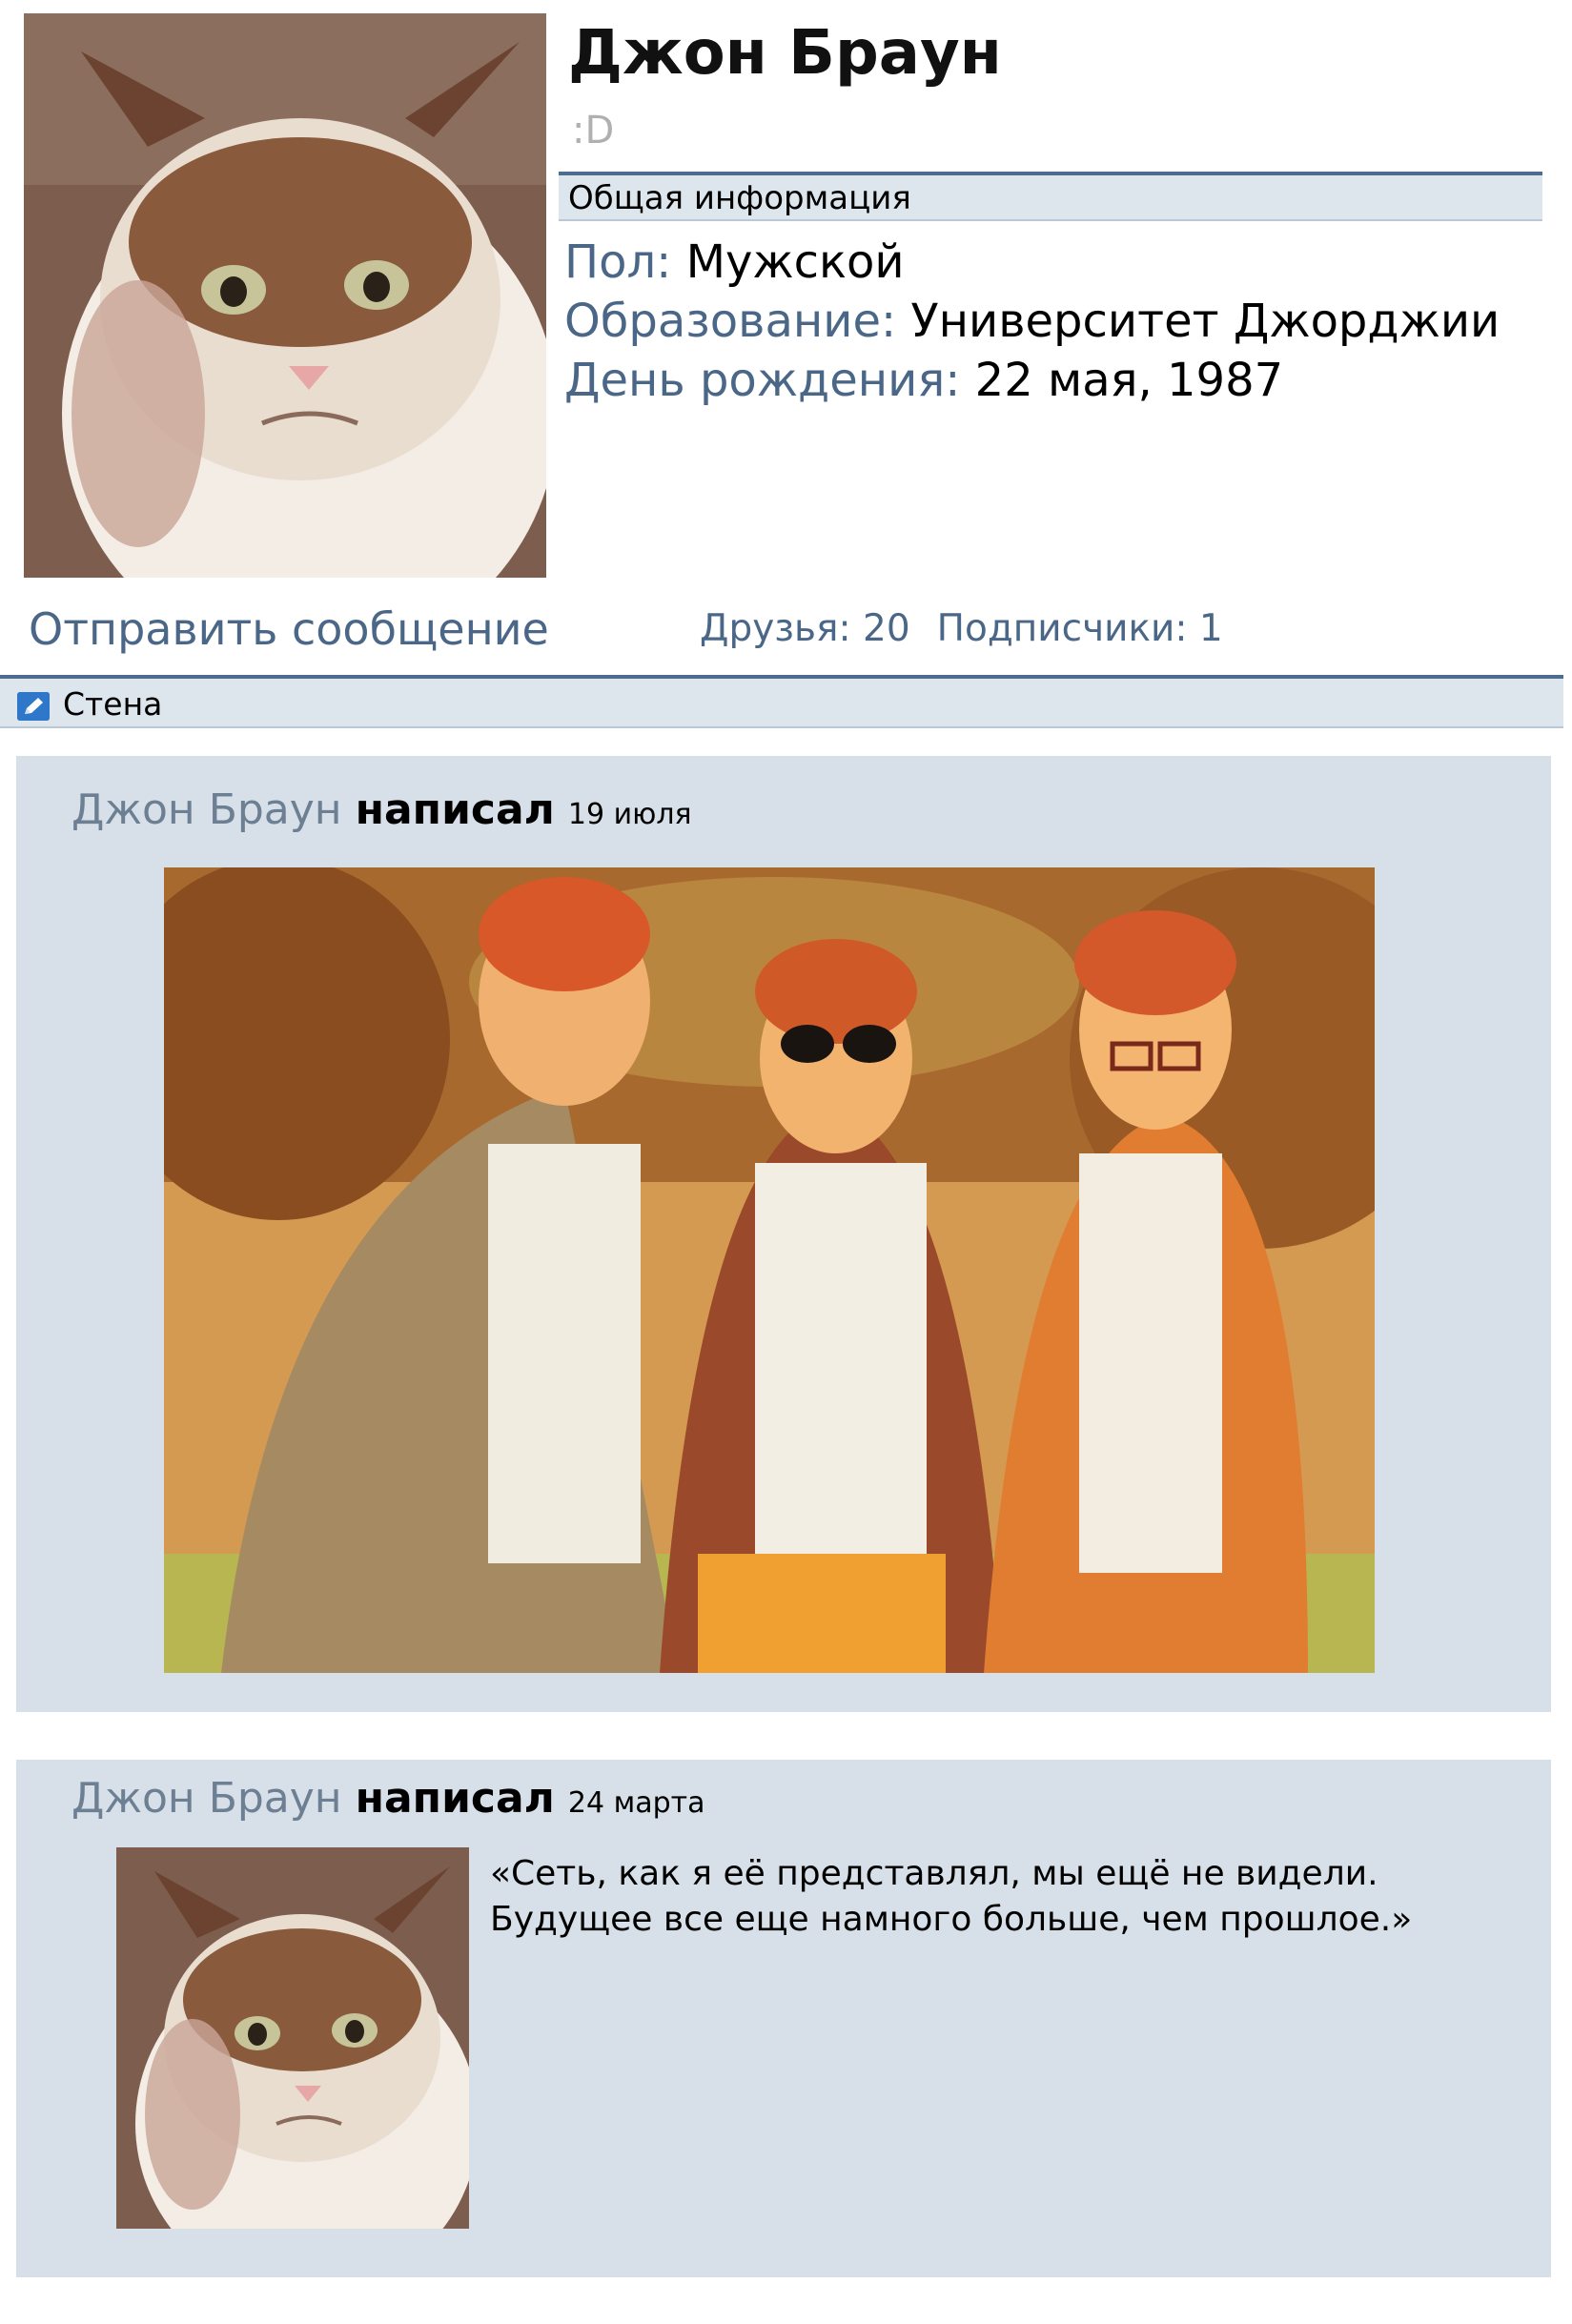 The width and height of the screenshot is (1572, 2324). What do you see at coordinates (1205, 321) in the screenshot?
I see `info-value: Университет Джорджии` at bounding box center [1205, 321].